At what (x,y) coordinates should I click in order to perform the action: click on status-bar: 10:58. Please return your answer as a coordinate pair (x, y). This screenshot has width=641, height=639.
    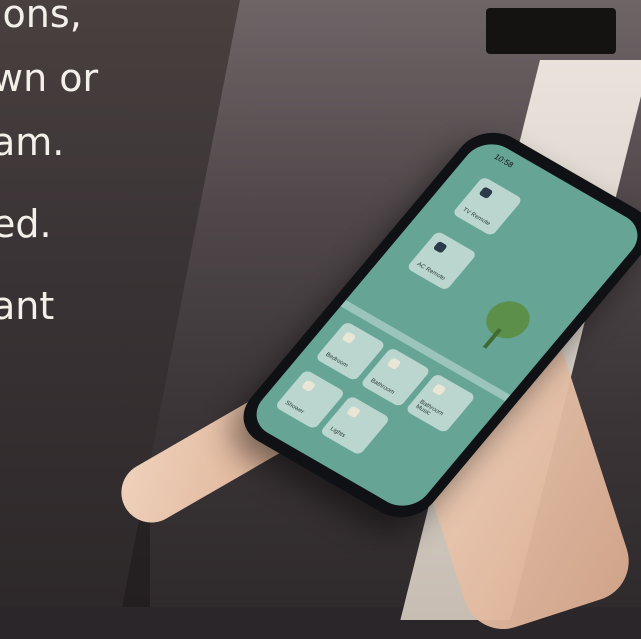
    Looking at the image, I should click on (503, 160).